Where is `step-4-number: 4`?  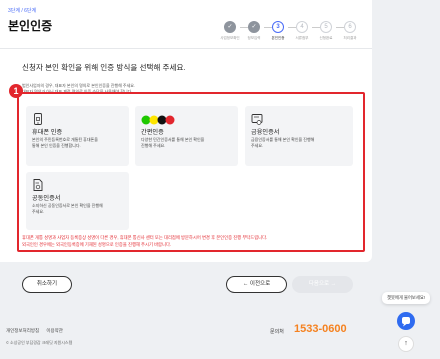 step-4-number: 4 is located at coordinates (302, 27).